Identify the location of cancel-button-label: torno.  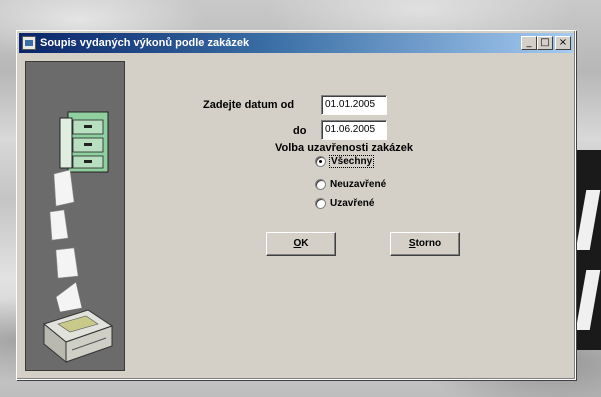
(428, 243).